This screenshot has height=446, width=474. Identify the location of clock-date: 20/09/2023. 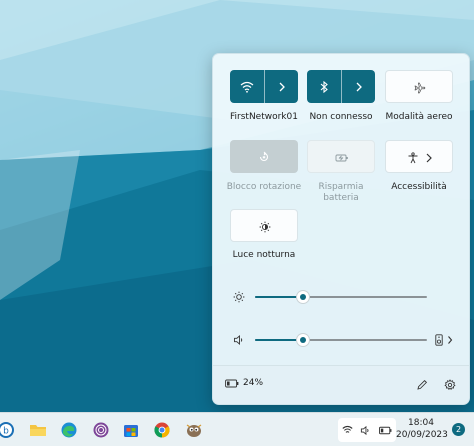
(422, 435).